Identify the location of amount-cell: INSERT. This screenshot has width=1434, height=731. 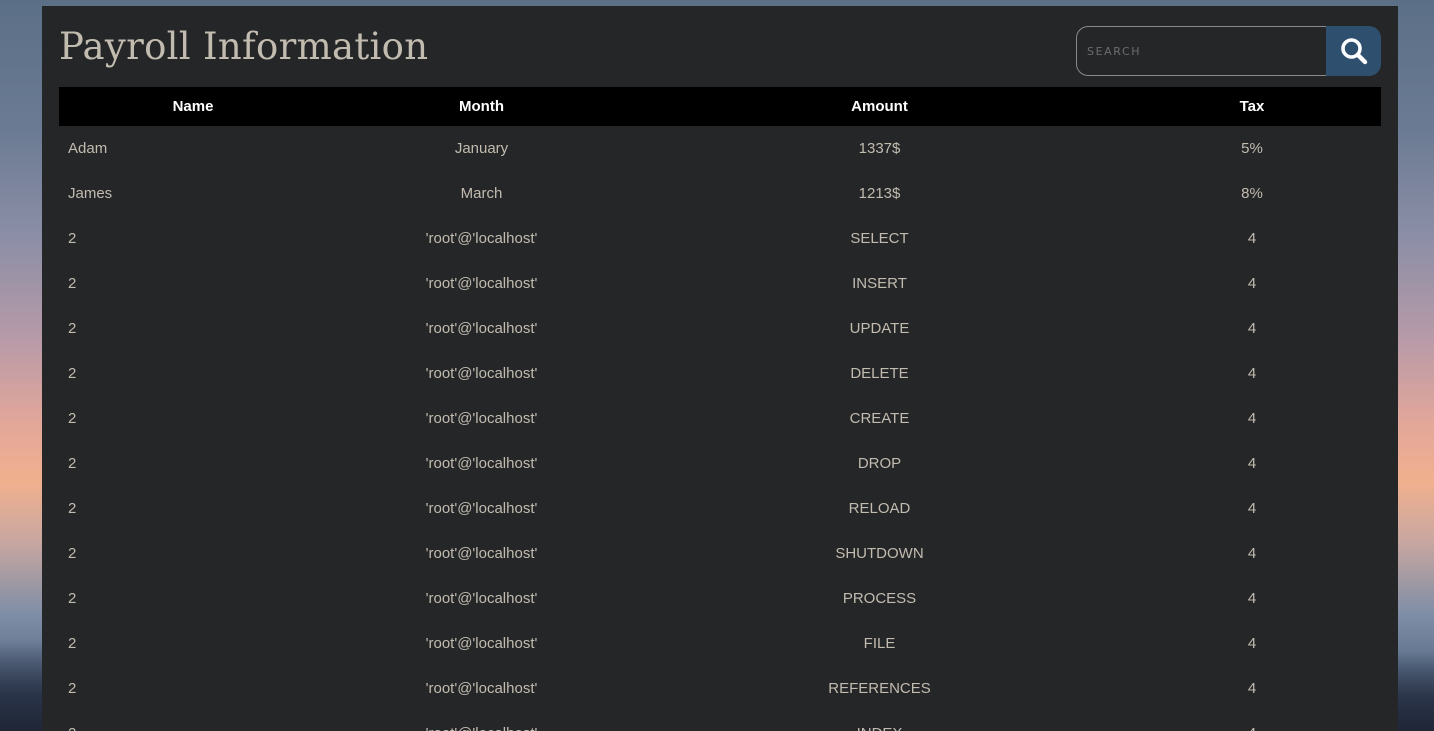
(879, 283).